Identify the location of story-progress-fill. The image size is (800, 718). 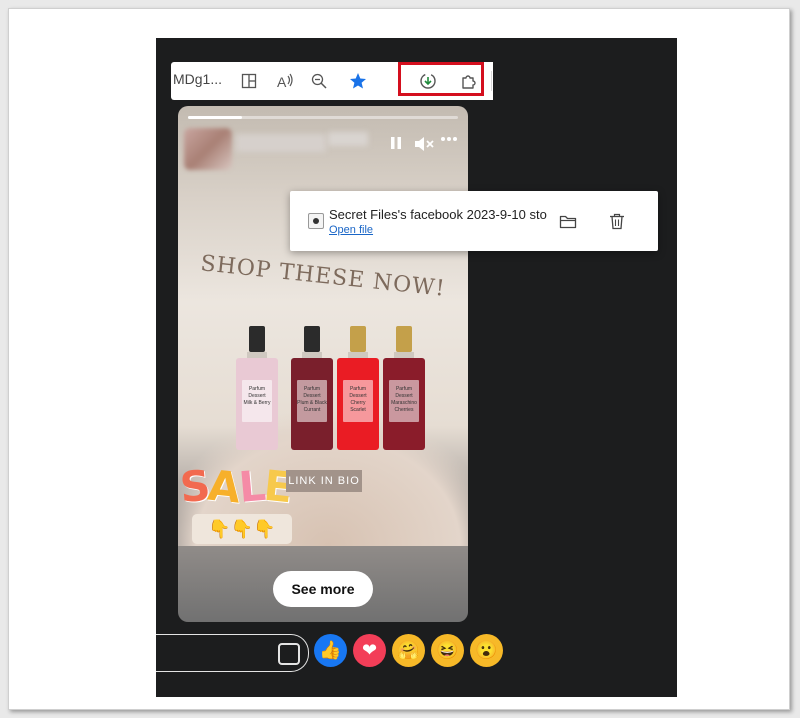
(215, 117).